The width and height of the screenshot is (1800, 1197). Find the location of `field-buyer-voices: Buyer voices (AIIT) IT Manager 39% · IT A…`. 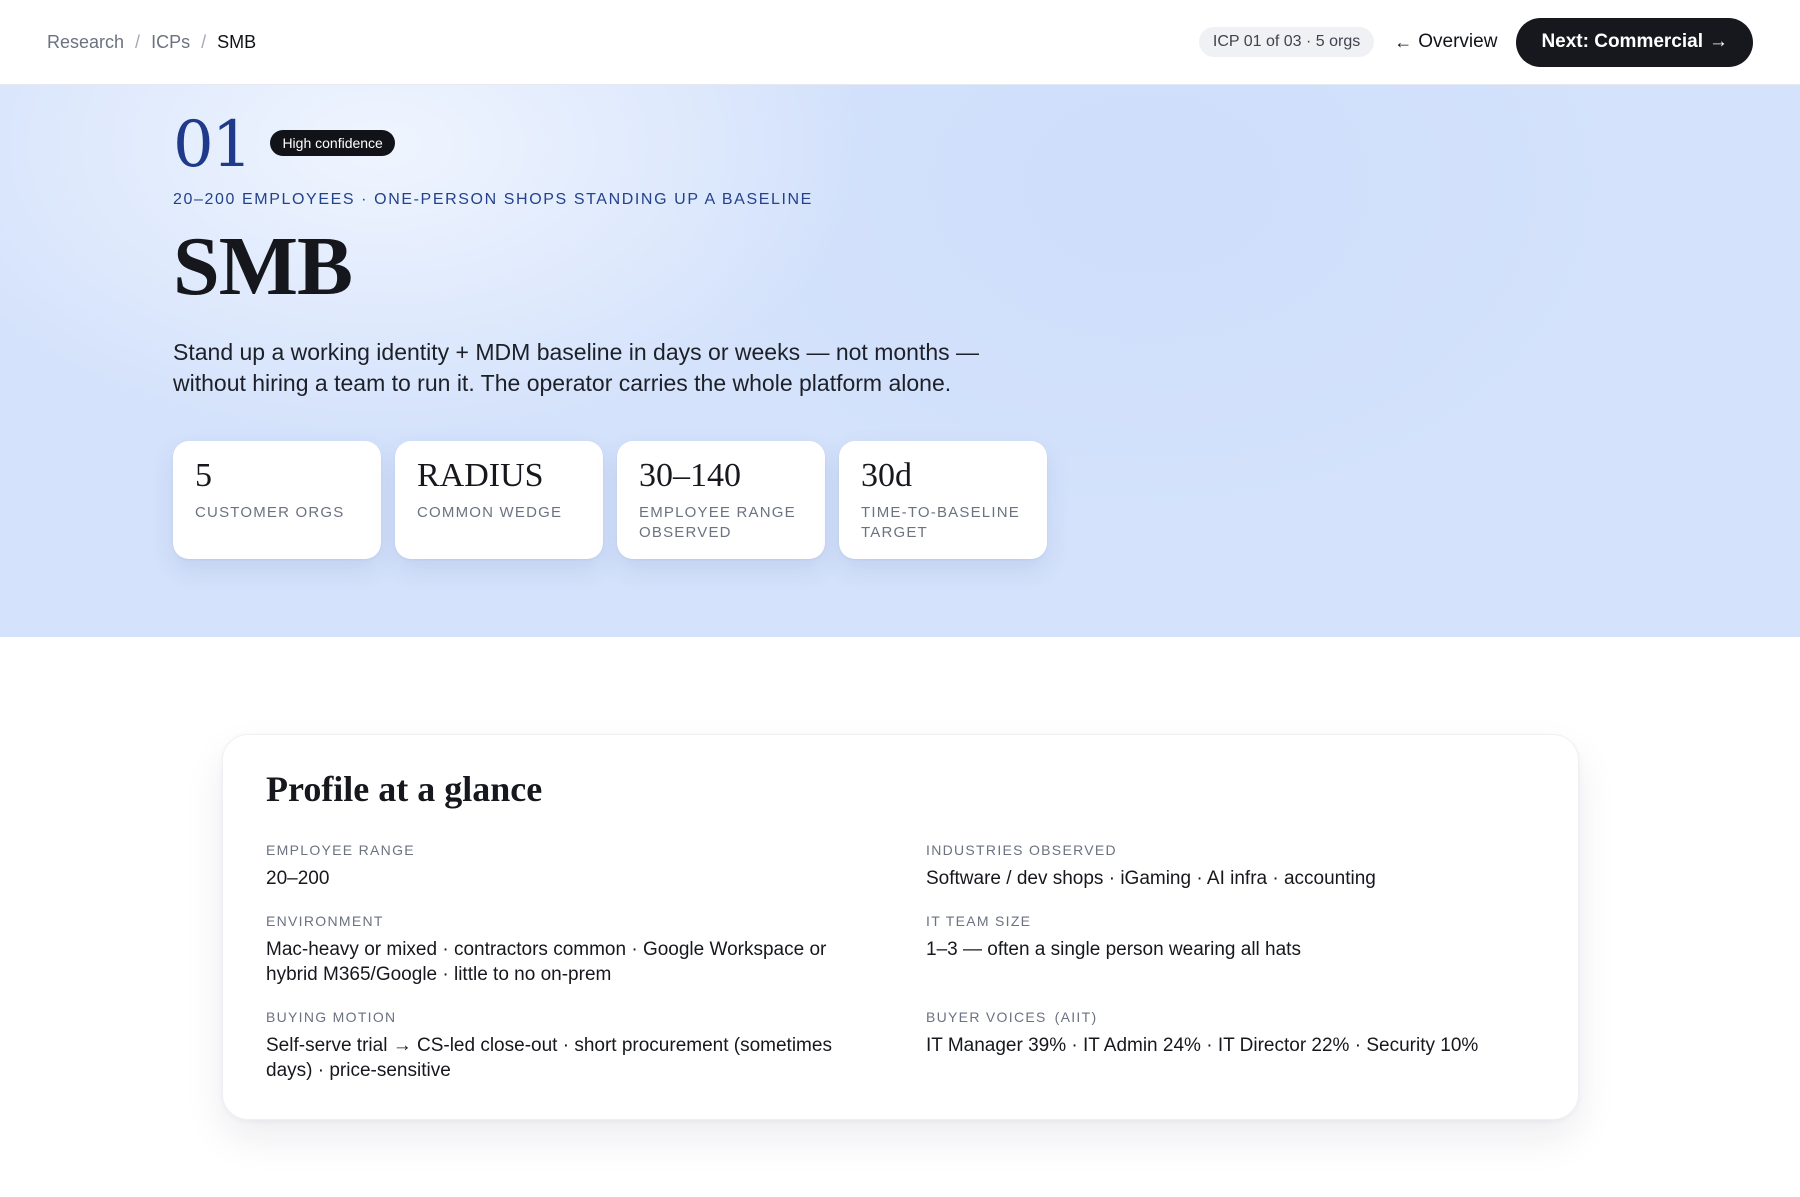

field-buyer-voices: Buyer voices (AIIT) IT Manager 39% · IT A… is located at coordinates (1226, 1033).